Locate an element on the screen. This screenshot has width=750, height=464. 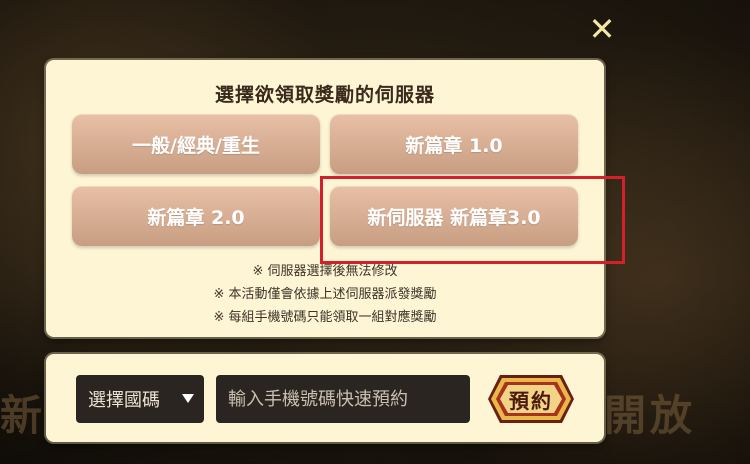
close-button: ✕ is located at coordinates (602, 29).